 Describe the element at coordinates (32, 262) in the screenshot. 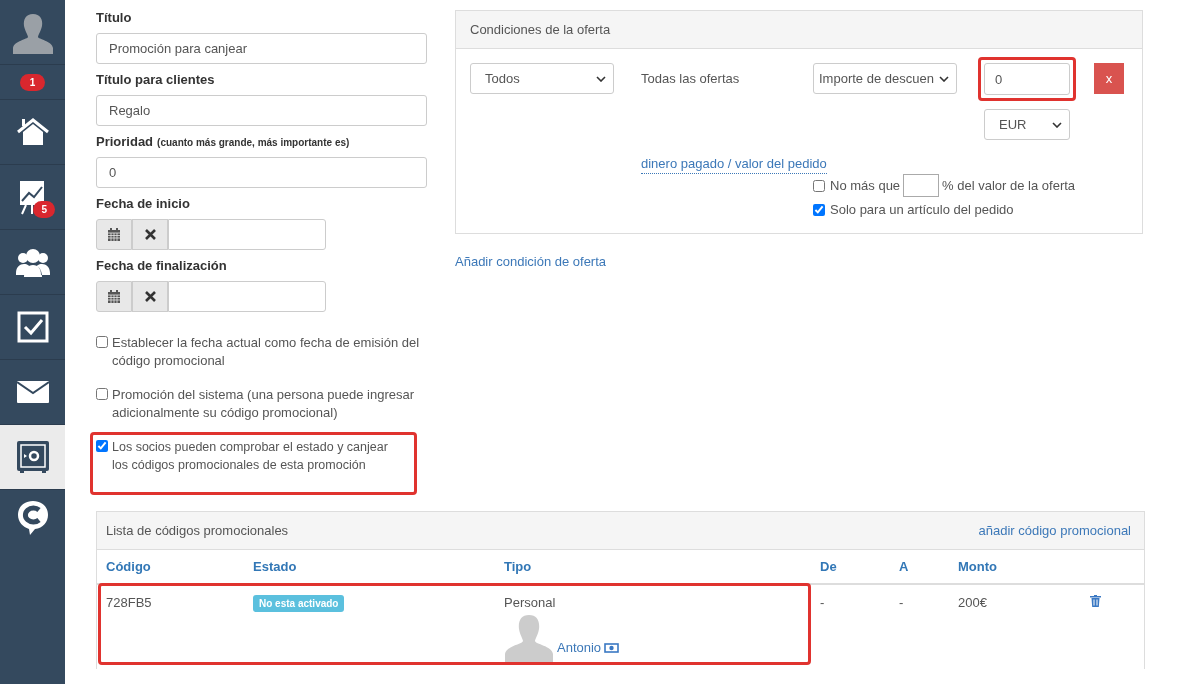

I see `people-icon` at that location.